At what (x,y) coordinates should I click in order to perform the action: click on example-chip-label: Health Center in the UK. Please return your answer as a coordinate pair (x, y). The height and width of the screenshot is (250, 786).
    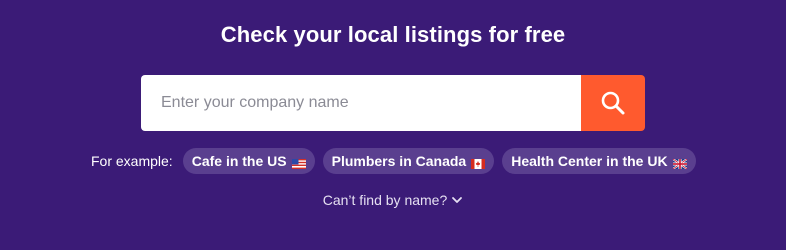
    Looking at the image, I should click on (589, 161).